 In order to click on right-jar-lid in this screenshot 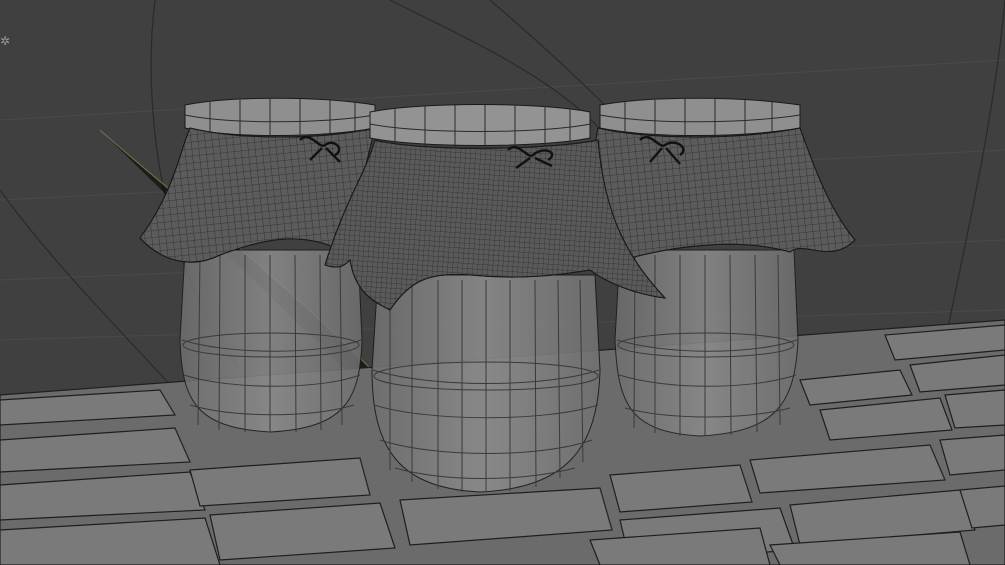, I will do `click(700, 116)`.